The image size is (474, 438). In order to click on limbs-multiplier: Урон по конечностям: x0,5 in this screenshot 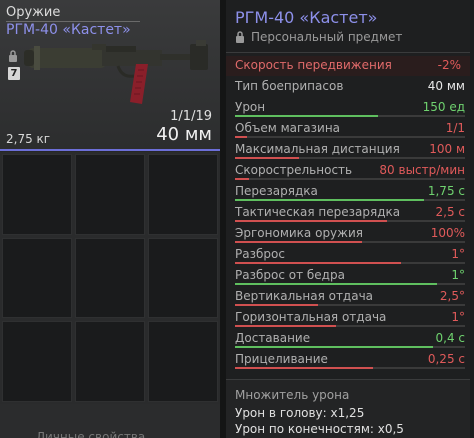, I will do `click(319, 429)`.